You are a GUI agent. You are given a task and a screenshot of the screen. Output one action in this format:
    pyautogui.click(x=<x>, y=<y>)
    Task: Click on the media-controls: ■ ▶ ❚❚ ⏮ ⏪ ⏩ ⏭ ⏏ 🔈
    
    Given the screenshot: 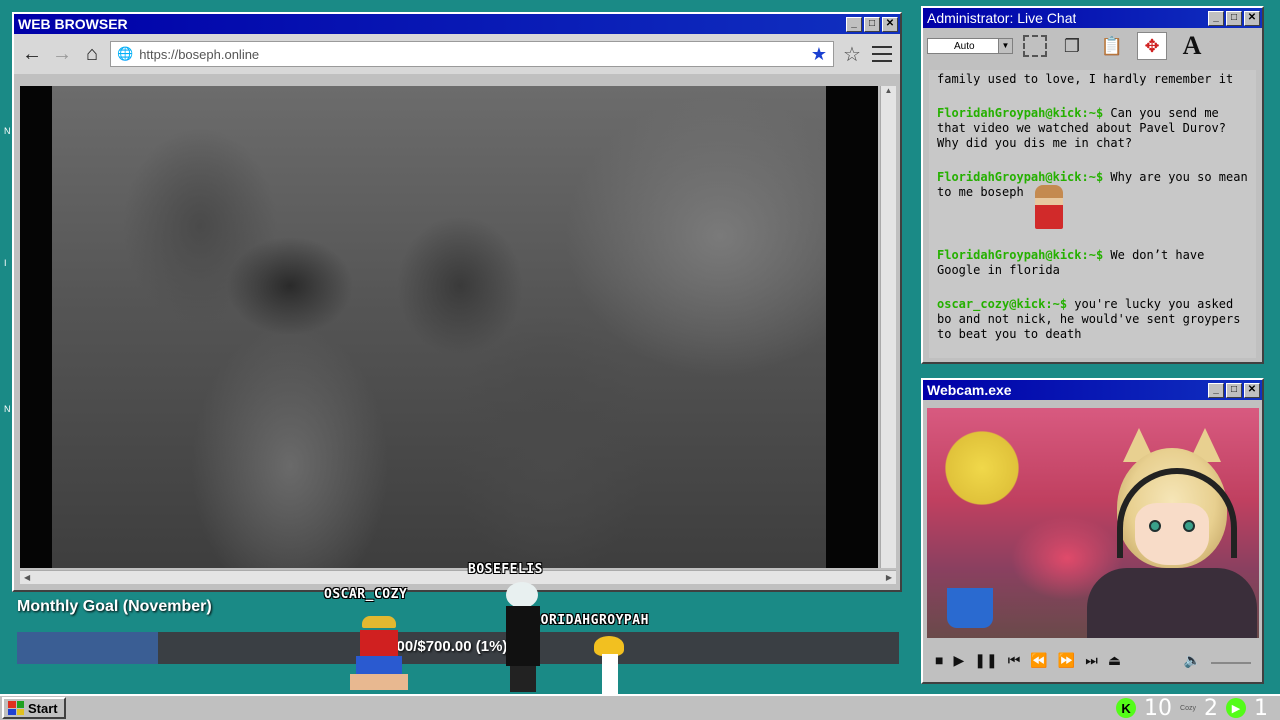 What is the action you would take?
    pyautogui.click(x=1093, y=660)
    